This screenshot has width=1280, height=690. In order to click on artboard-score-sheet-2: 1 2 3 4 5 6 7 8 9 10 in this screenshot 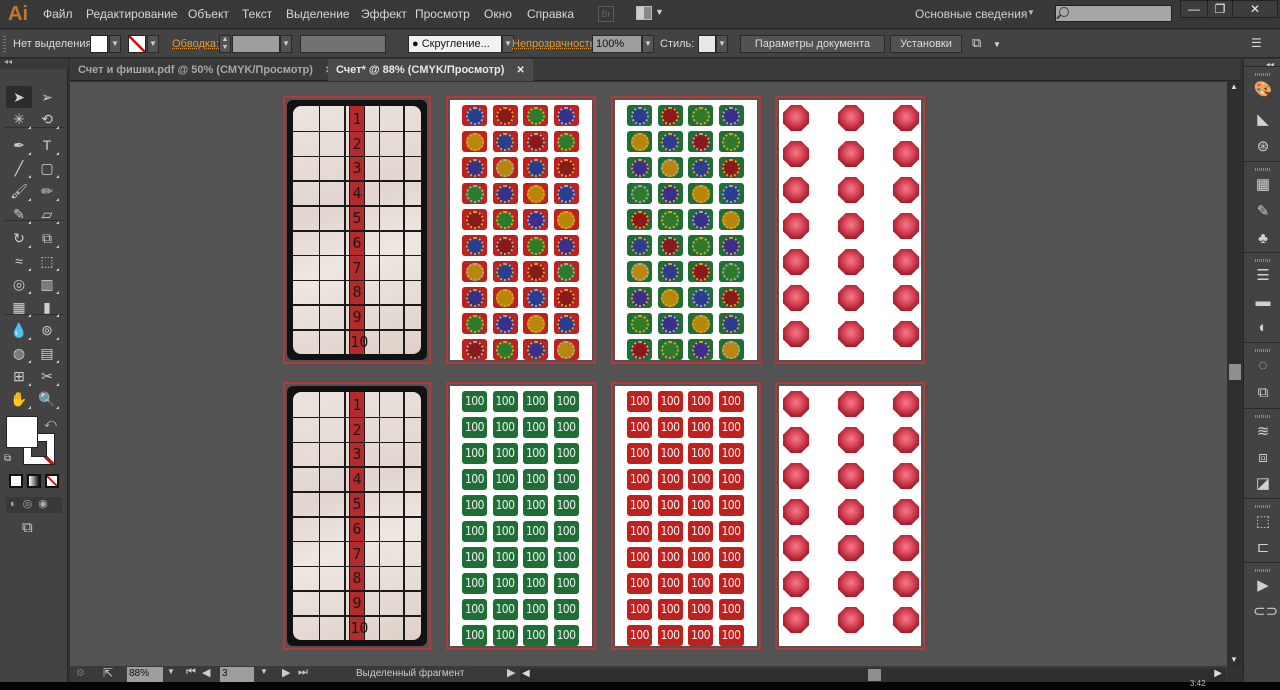, I will do `click(357, 516)`.